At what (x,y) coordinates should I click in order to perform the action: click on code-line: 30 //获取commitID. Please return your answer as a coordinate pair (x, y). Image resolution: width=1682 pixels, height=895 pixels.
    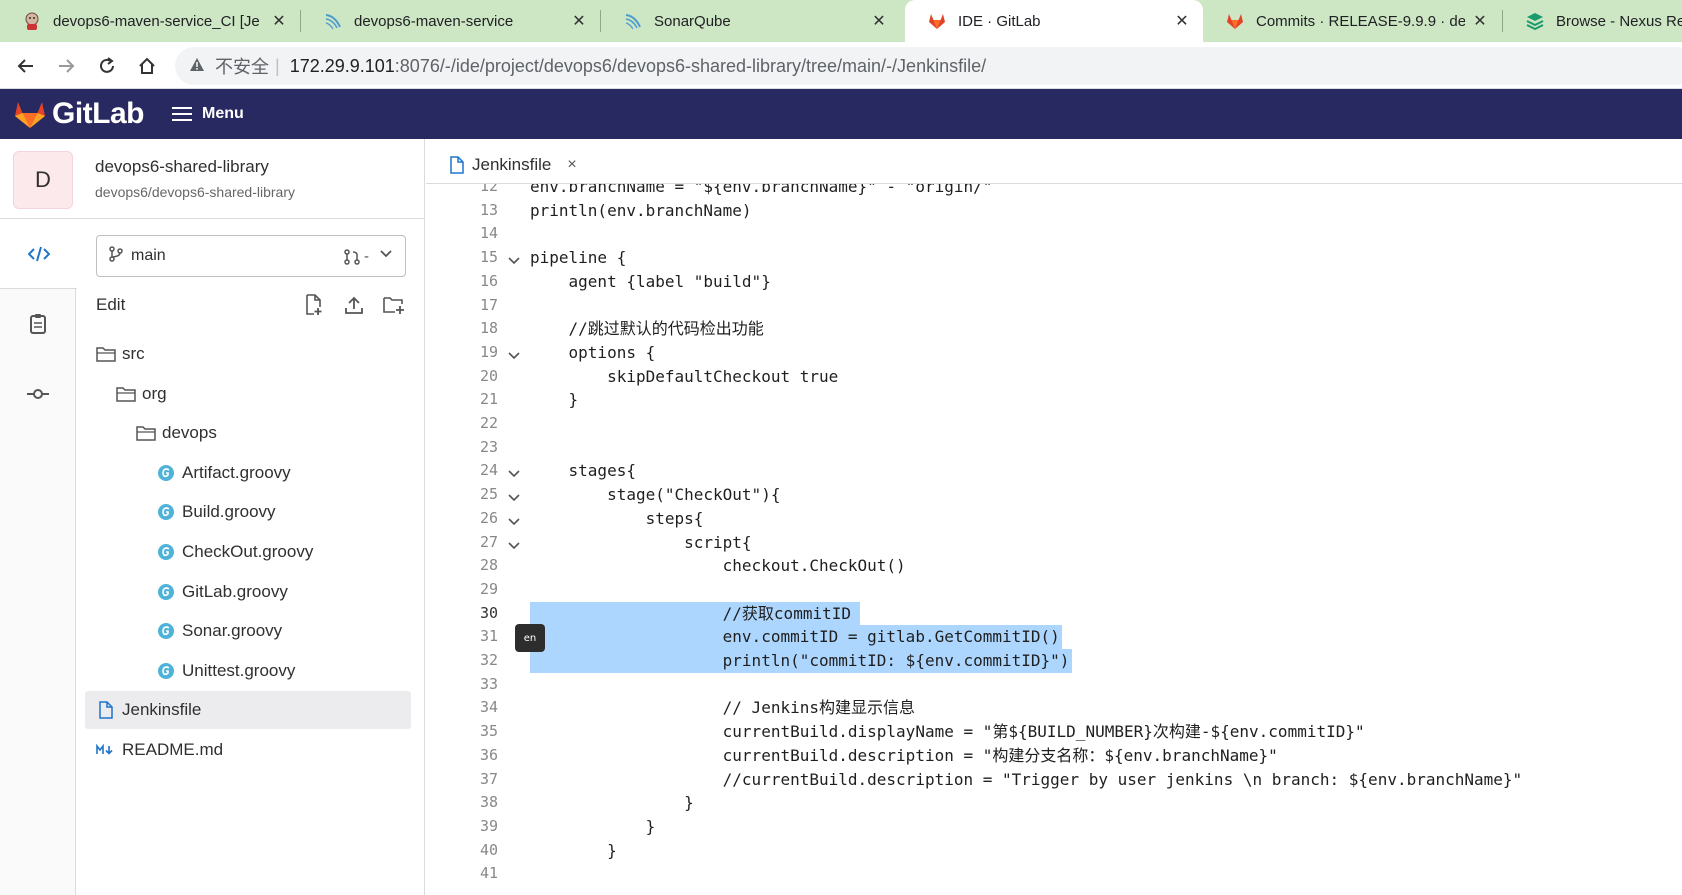
    Looking at the image, I should click on (1054, 614).